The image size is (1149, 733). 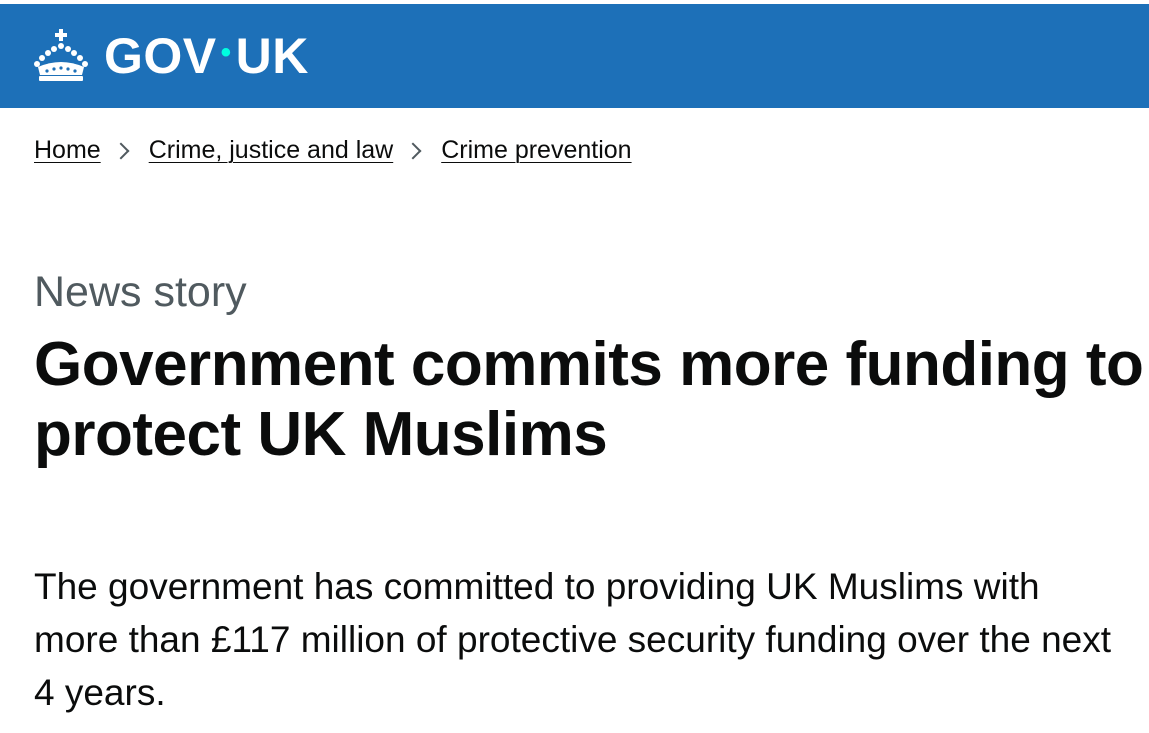 I want to click on wordmark-uk: UK, so click(x=272, y=56).